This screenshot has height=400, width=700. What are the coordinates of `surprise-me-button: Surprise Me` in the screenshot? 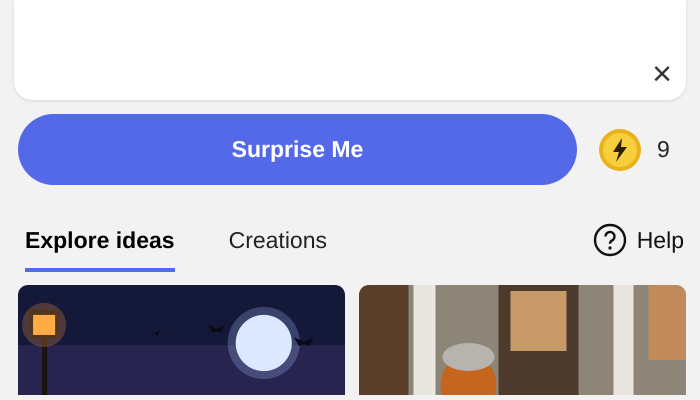 It's located at (297, 149).